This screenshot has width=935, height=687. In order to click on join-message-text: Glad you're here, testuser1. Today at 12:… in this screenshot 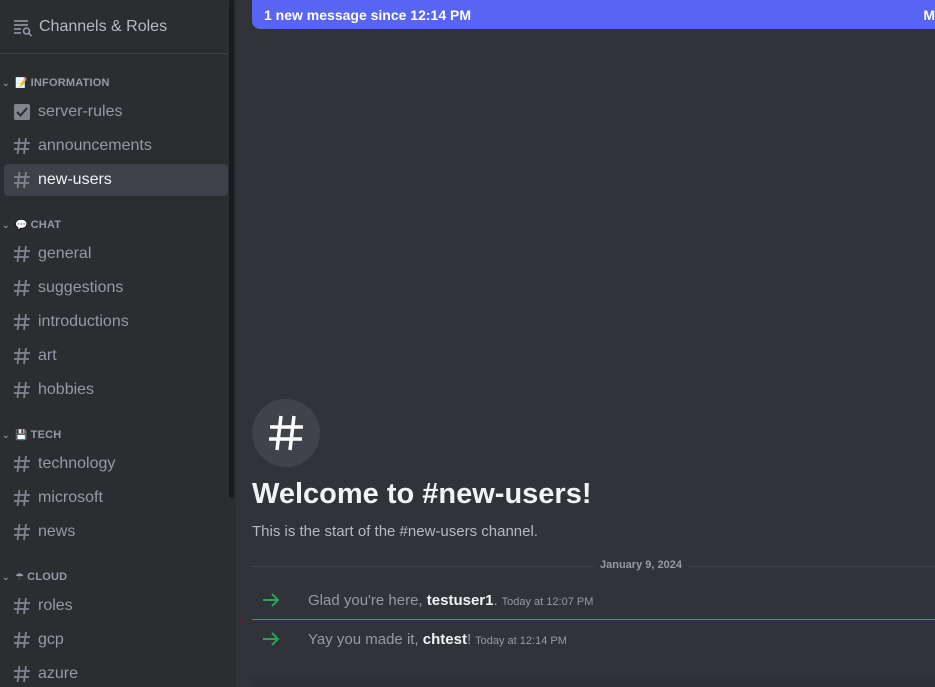, I will do `click(450, 600)`.